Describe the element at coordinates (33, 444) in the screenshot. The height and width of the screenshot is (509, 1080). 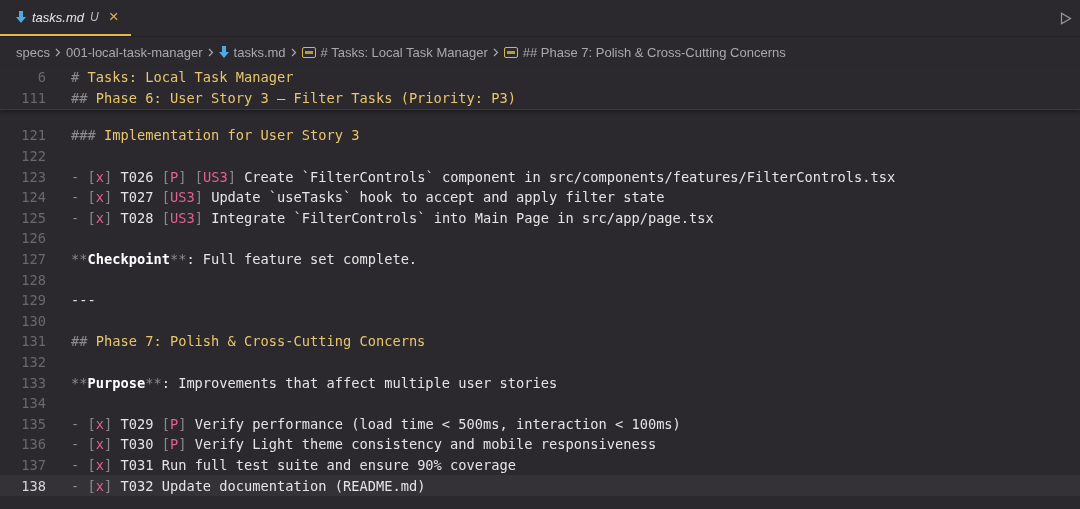
I see `line-number: 136` at that location.